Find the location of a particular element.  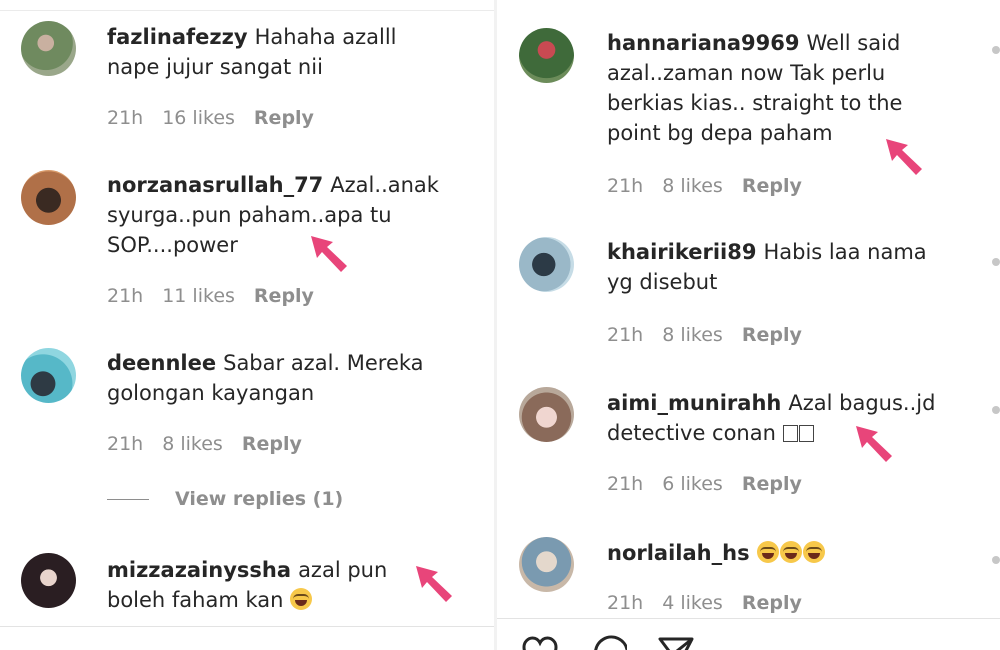

comment-username: mizzazainyssha is located at coordinates (199, 570).